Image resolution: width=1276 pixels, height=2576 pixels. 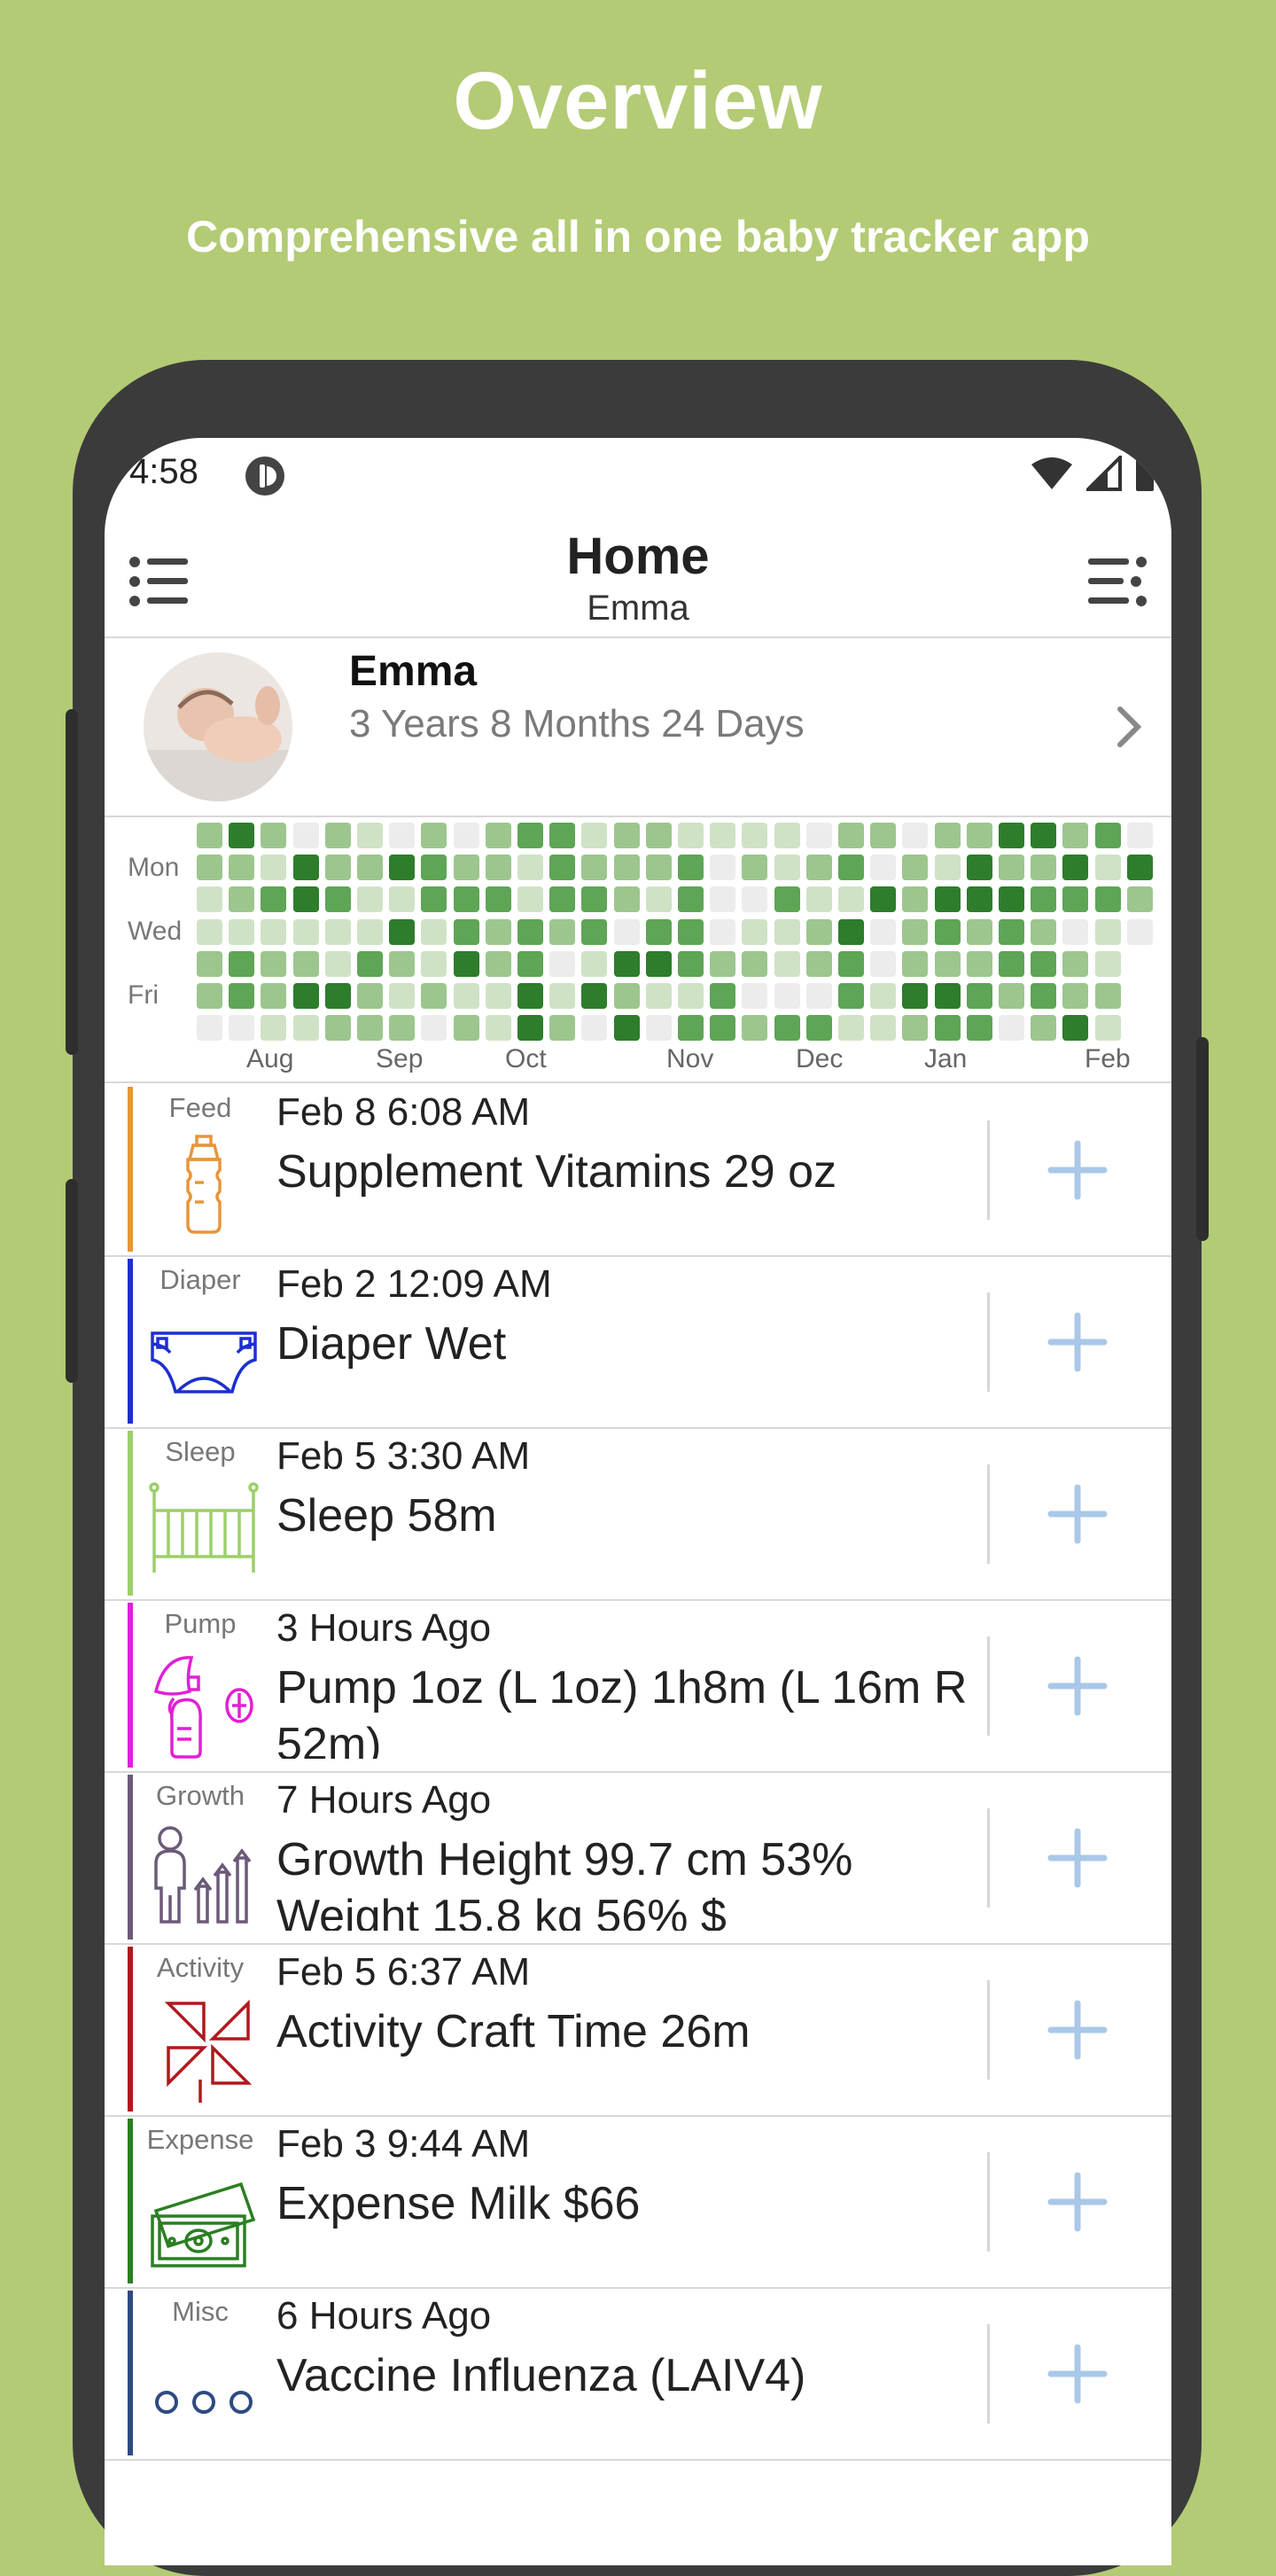 I want to click on activity-heatmap: Mon Wed Fri Aug Sep Oct Nov Dec Jan Feb, so click(x=638, y=950).